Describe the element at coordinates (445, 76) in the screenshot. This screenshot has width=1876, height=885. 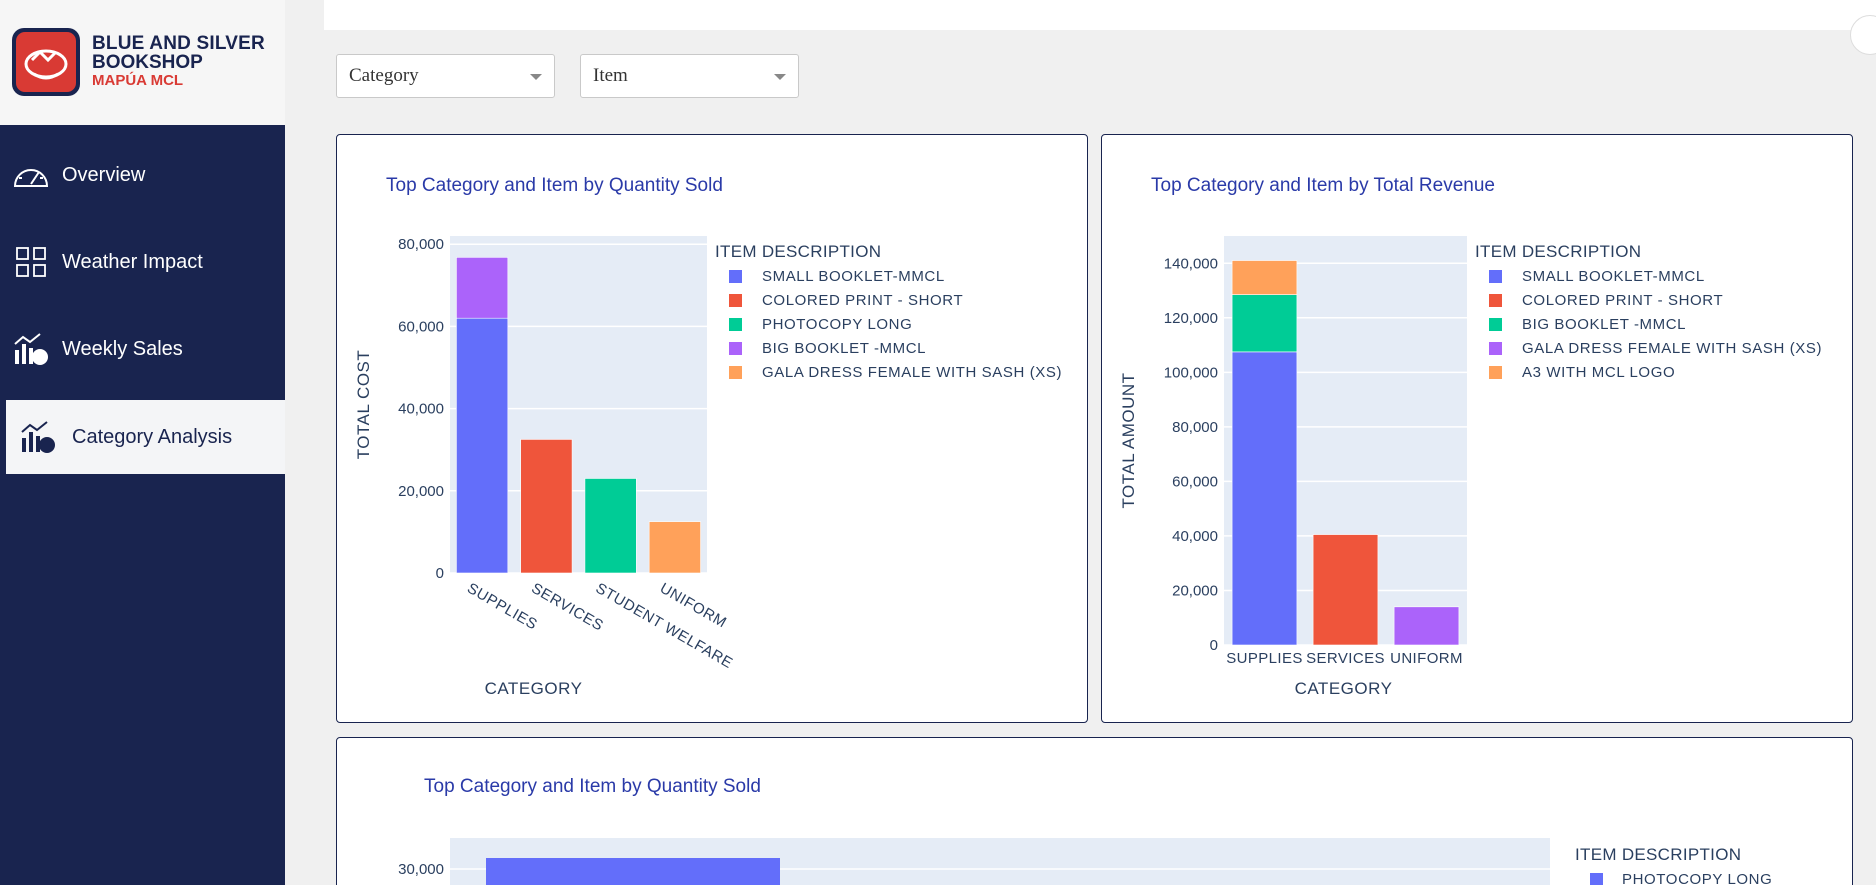
I see `category-dropdown: Category` at that location.